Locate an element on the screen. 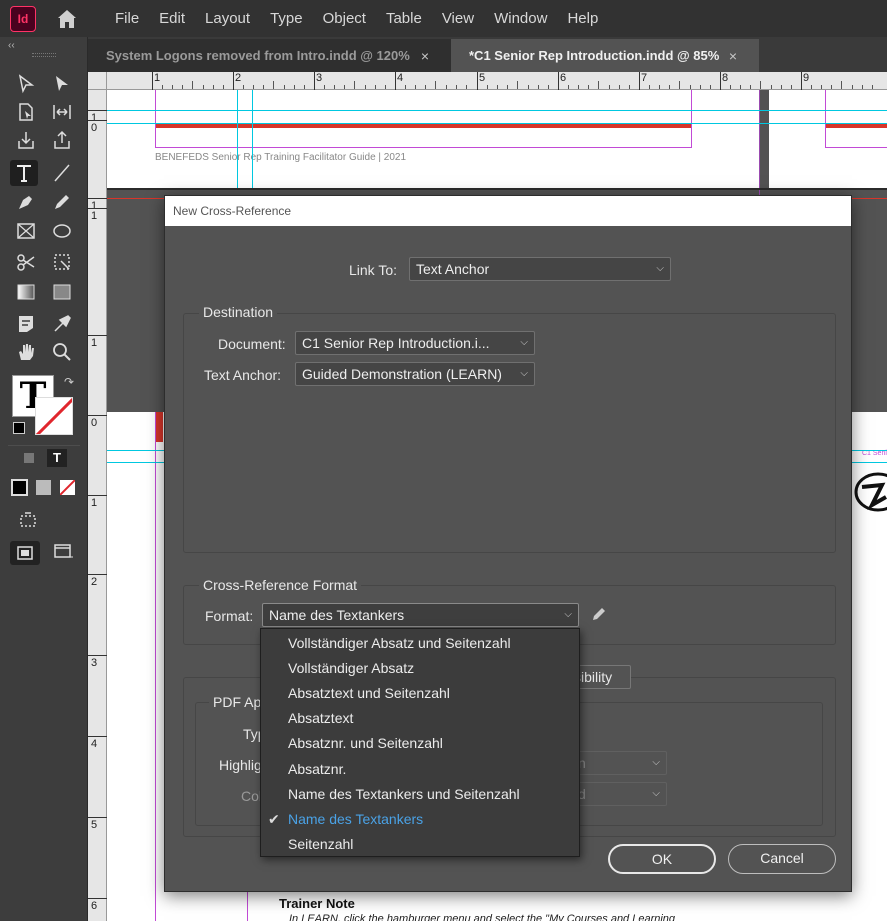 The image size is (887, 921). format-option: Absatztext und Seitenzahl is located at coordinates (420, 693).